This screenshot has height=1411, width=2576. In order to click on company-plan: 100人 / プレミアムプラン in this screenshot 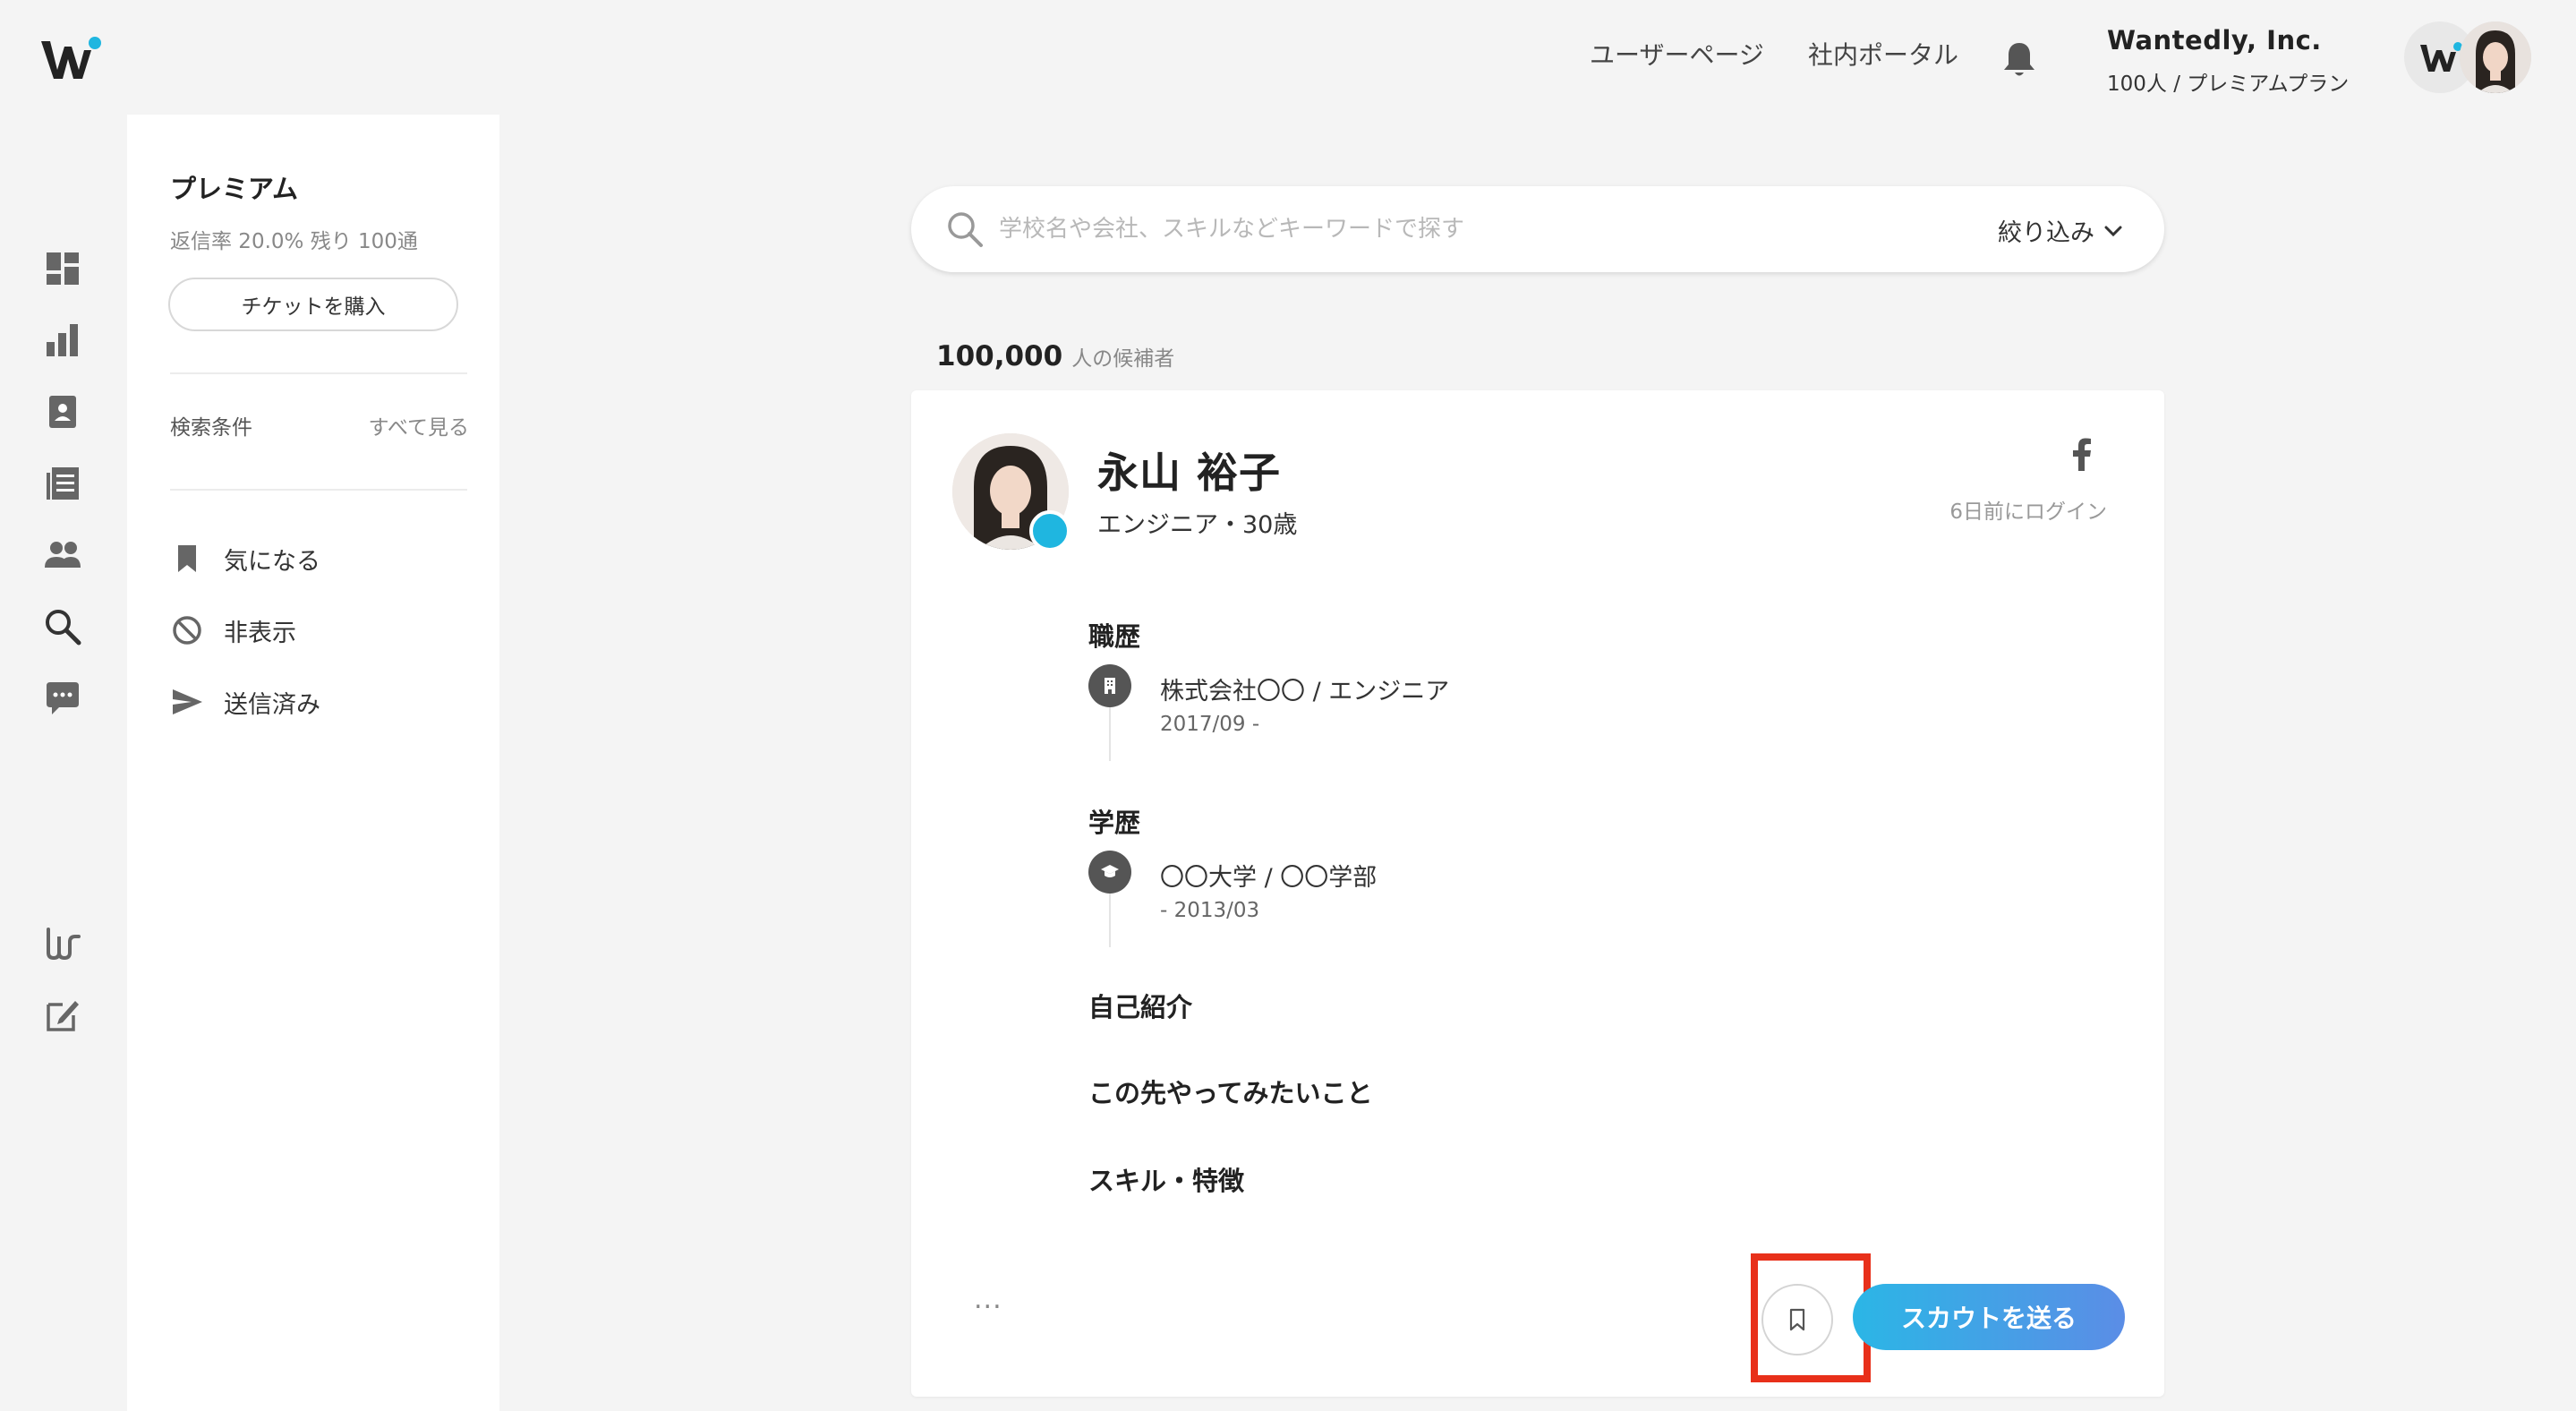, I will do `click(2228, 84)`.